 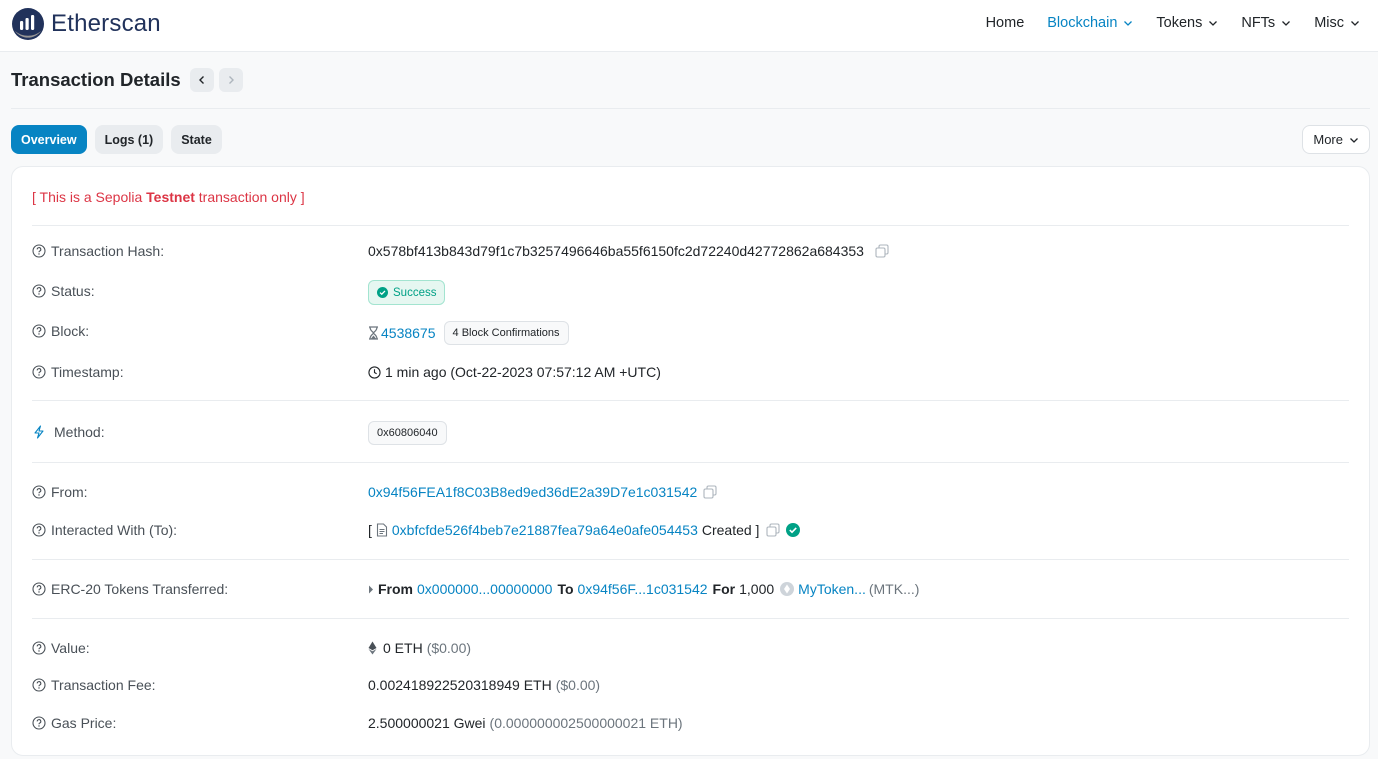 What do you see at coordinates (108, 251) in the screenshot?
I see `label-text: Transaction Hash:` at bounding box center [108, 251].